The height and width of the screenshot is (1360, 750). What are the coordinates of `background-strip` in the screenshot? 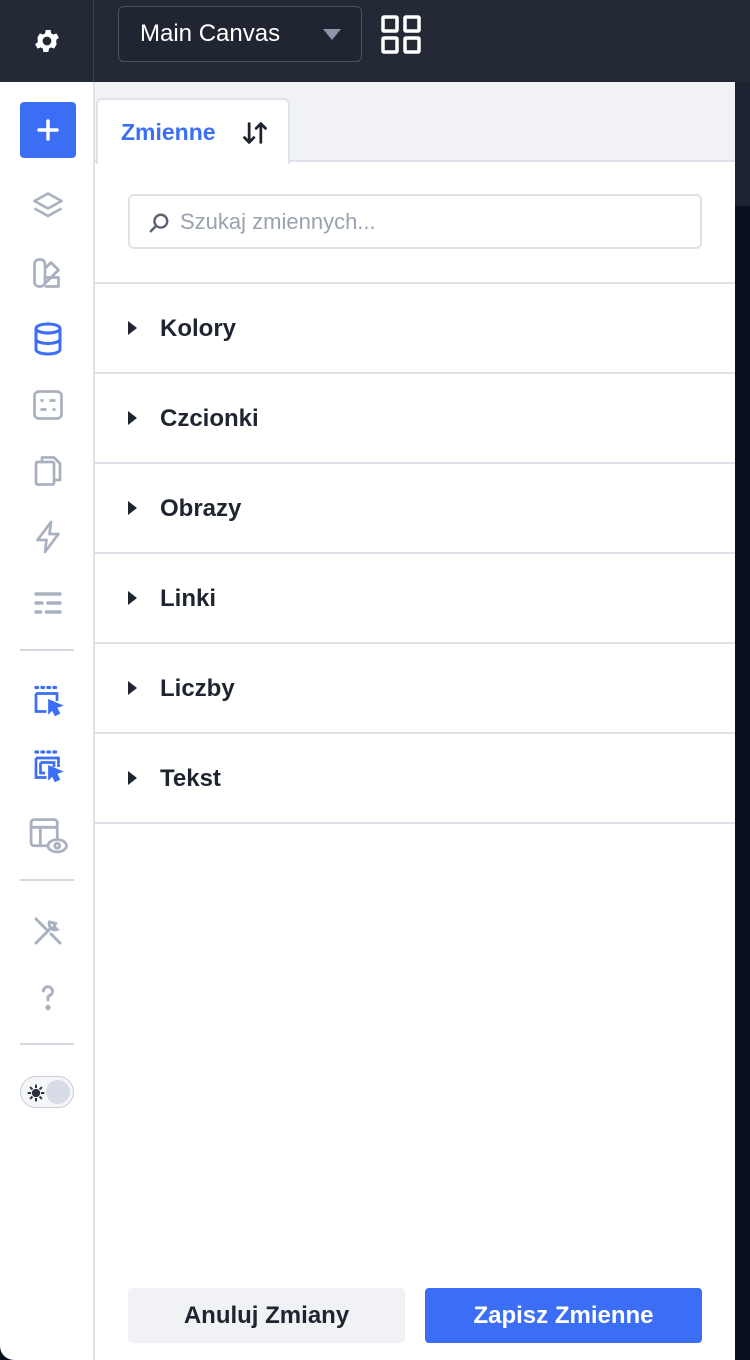 It's located at (742, 721).